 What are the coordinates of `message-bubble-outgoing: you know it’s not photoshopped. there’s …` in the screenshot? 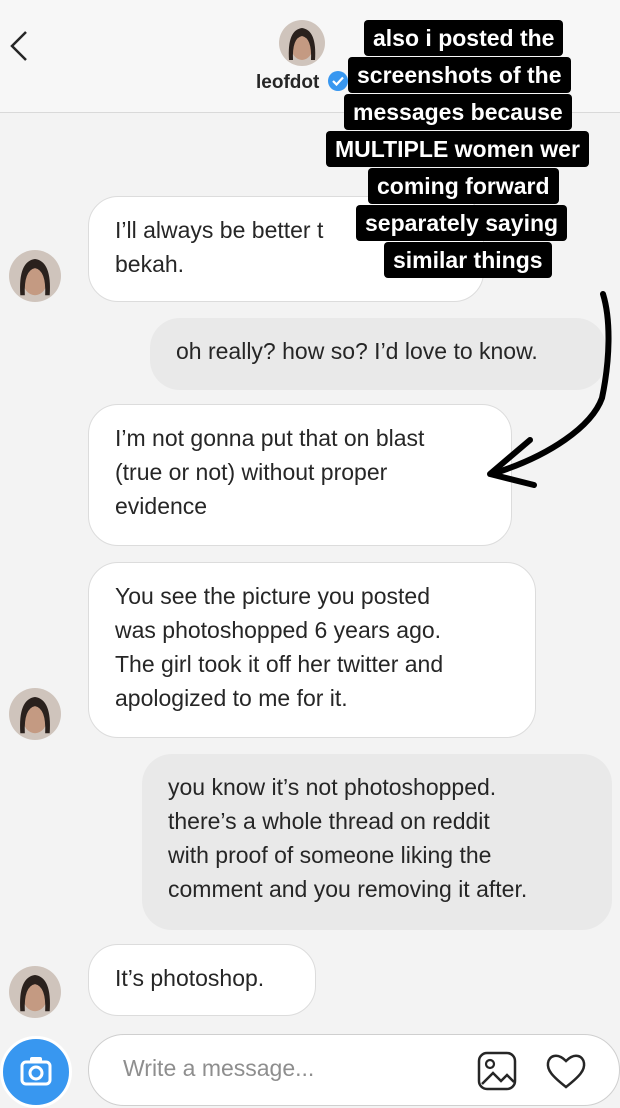 It's located at (377, 842).